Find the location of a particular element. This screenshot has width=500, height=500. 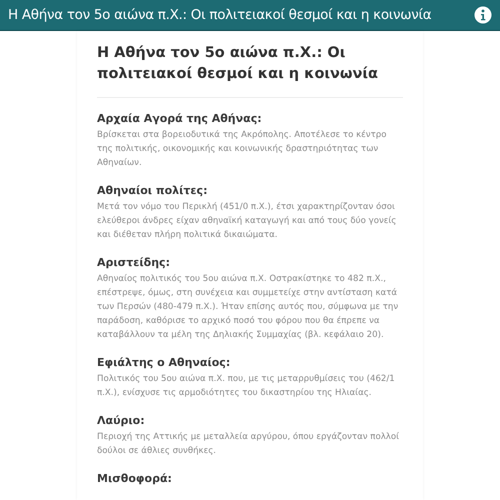

glossary-term: Εφιάλτης ο Αθηναίος: is located at coordinates (164, 362).